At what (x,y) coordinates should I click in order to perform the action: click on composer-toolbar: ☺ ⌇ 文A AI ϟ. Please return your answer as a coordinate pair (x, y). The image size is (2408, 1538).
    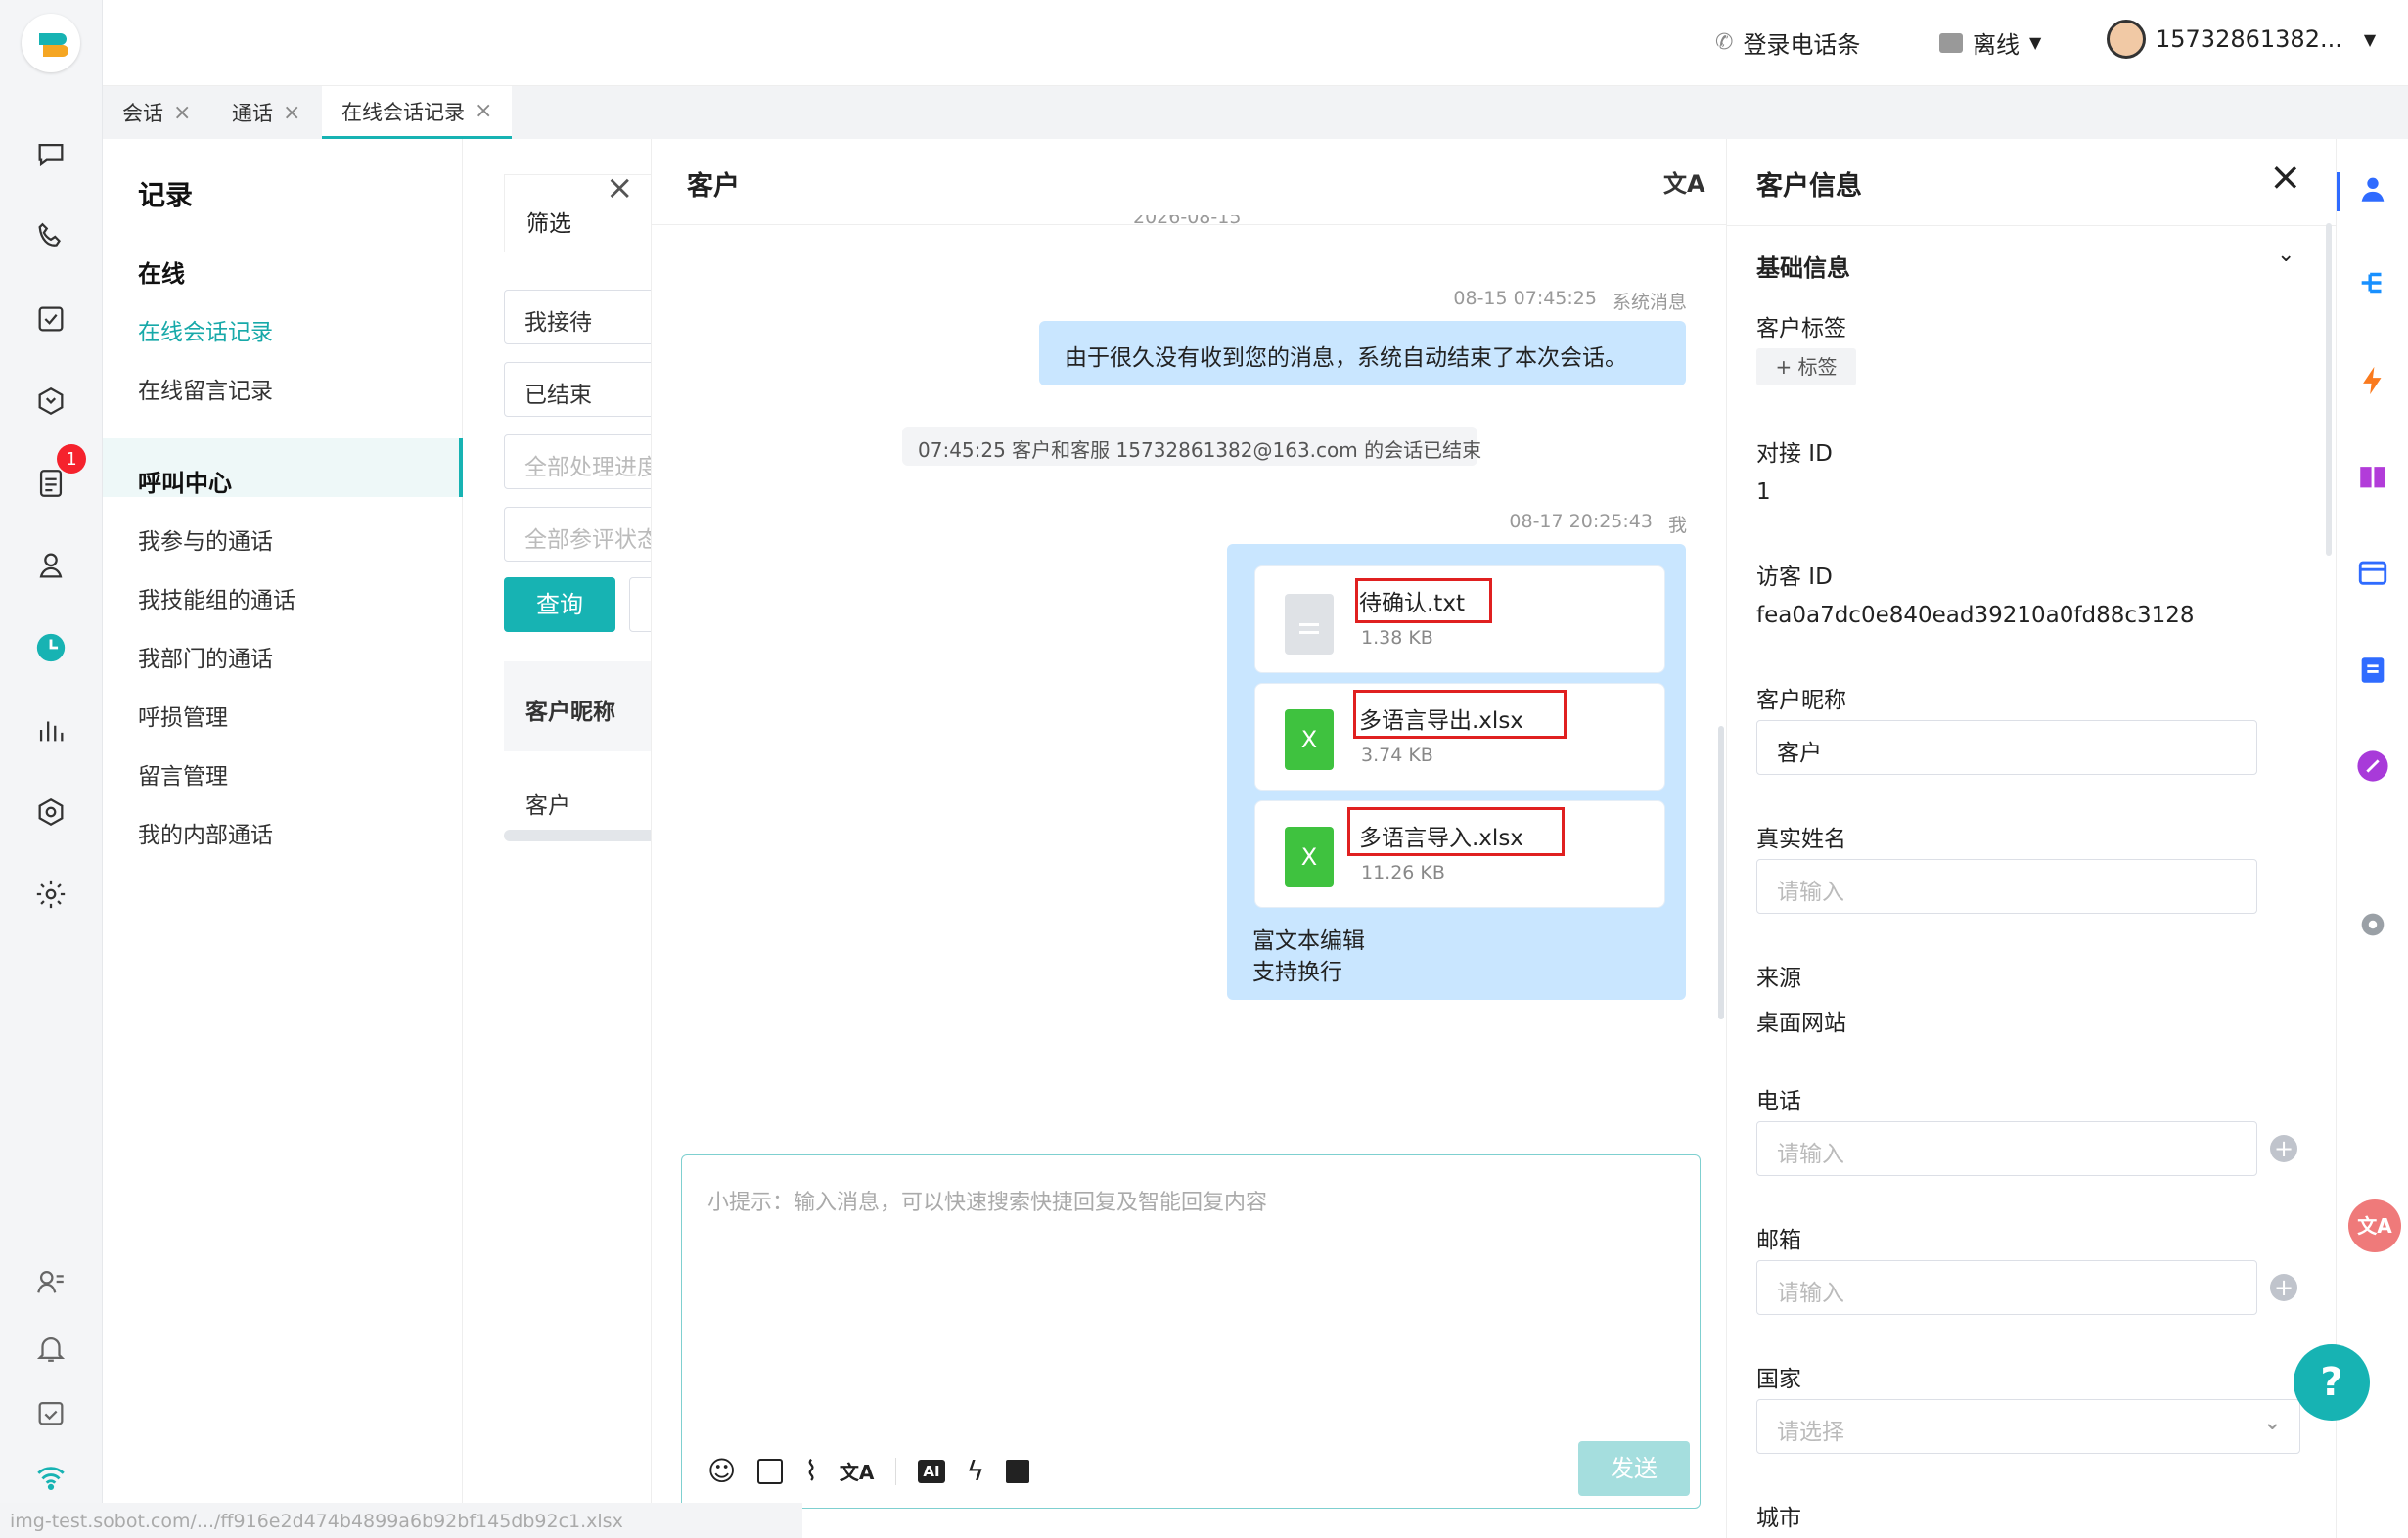
    Looking at the image, I should click on (869, 1471).